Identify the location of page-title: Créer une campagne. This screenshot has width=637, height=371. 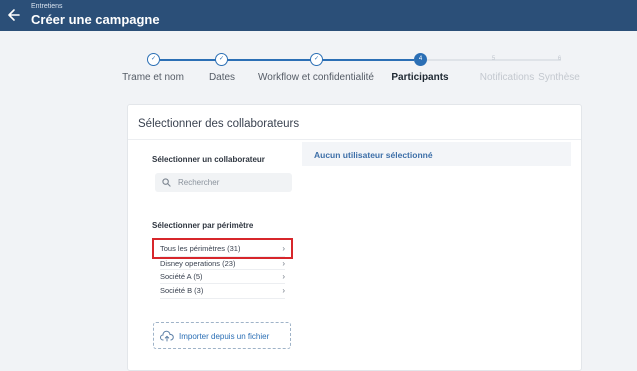
(95, 19).